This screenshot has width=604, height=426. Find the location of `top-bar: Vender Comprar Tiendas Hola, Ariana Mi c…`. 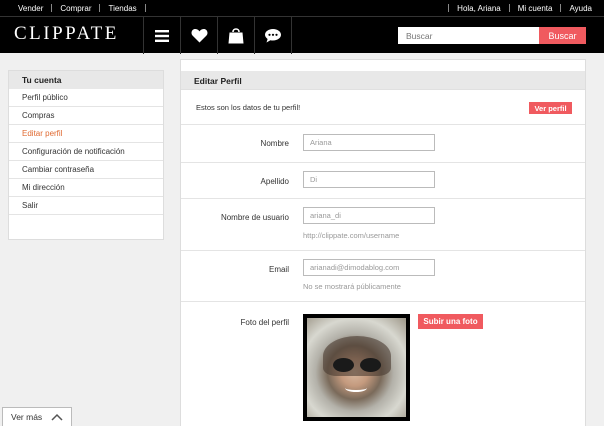

top-bar: Vender Comprar Tiendas Hola, Ariana Mi c… is located at coordinates (302, 8).